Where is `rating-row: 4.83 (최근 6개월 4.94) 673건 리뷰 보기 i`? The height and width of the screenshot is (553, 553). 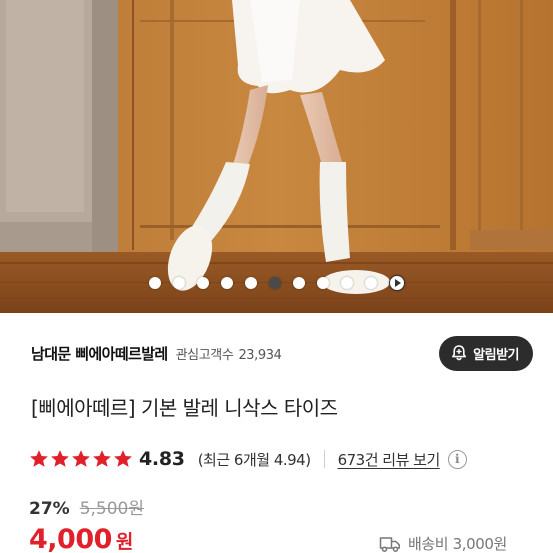
rating-row: 4.83 (최근 6개월 4.94) 673건 리뷰 보기 i is located at coordinates (248, 459).